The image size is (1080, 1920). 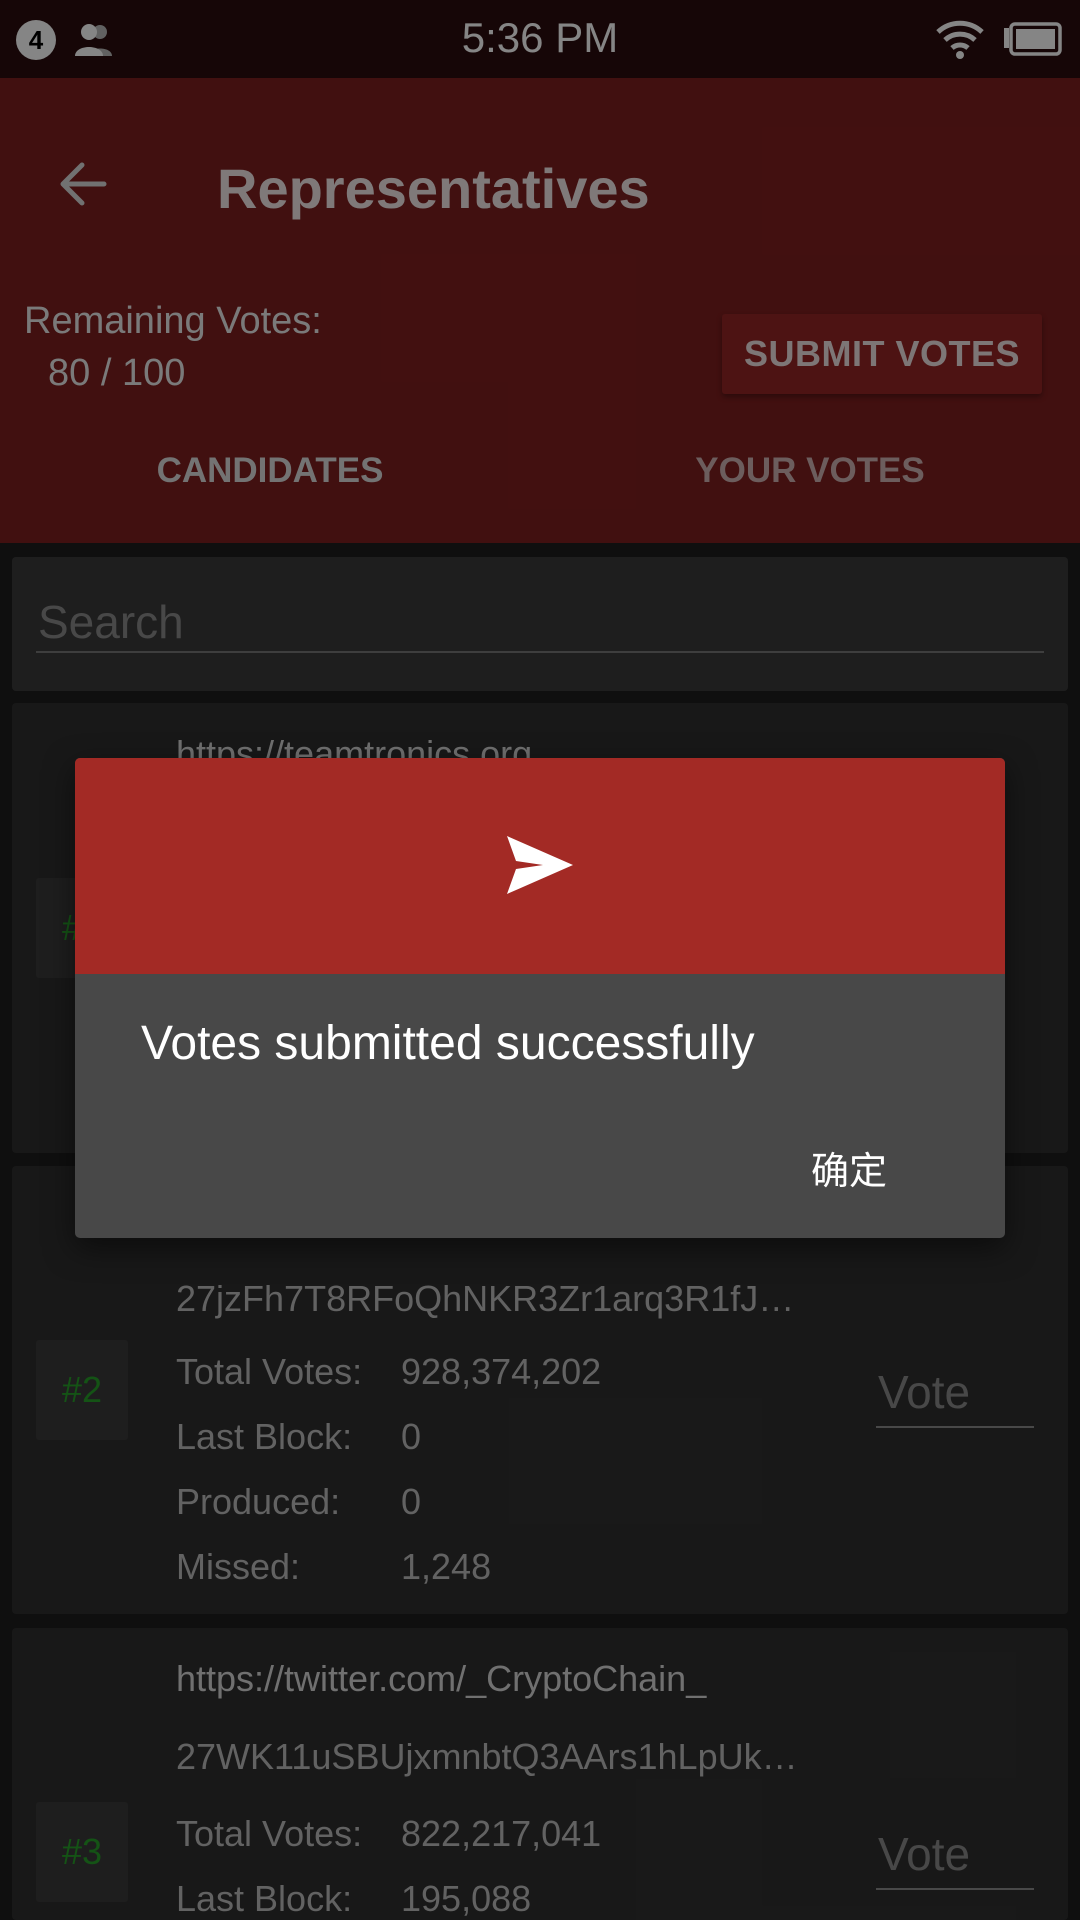 I want to click on send-icon, so click(x=540, y=865).